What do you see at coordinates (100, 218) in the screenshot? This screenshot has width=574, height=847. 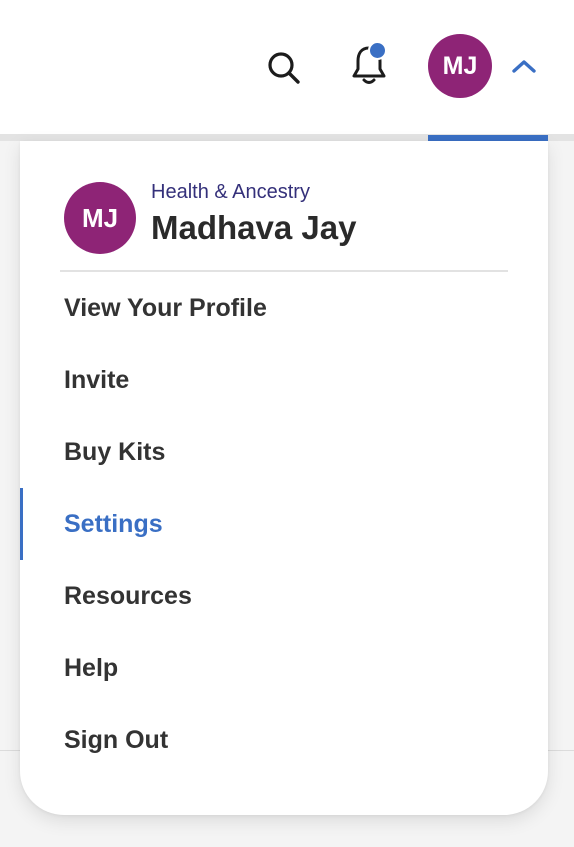 I see `menu-avatar: MJ` at bounding box center [100, 218].